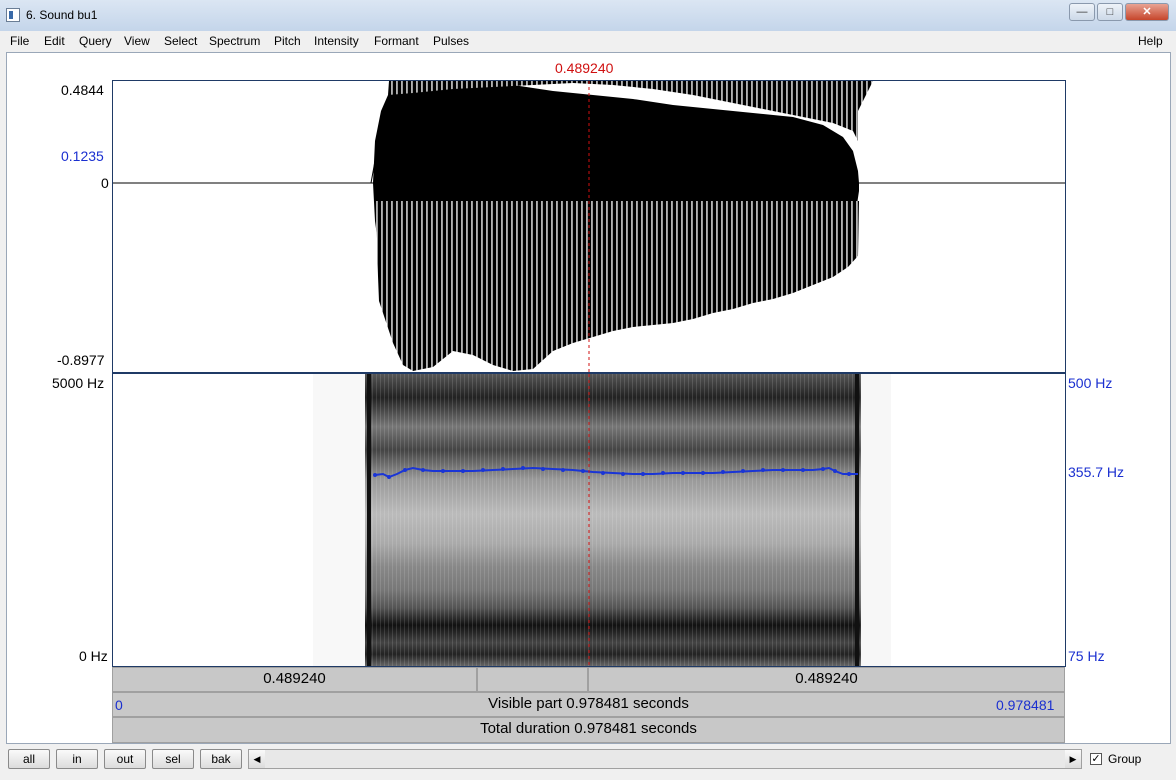  What do you see at coordinates (54, 41) in the screenshot?
I see `menu-edit: Edit` at bounding box center [54, 41].